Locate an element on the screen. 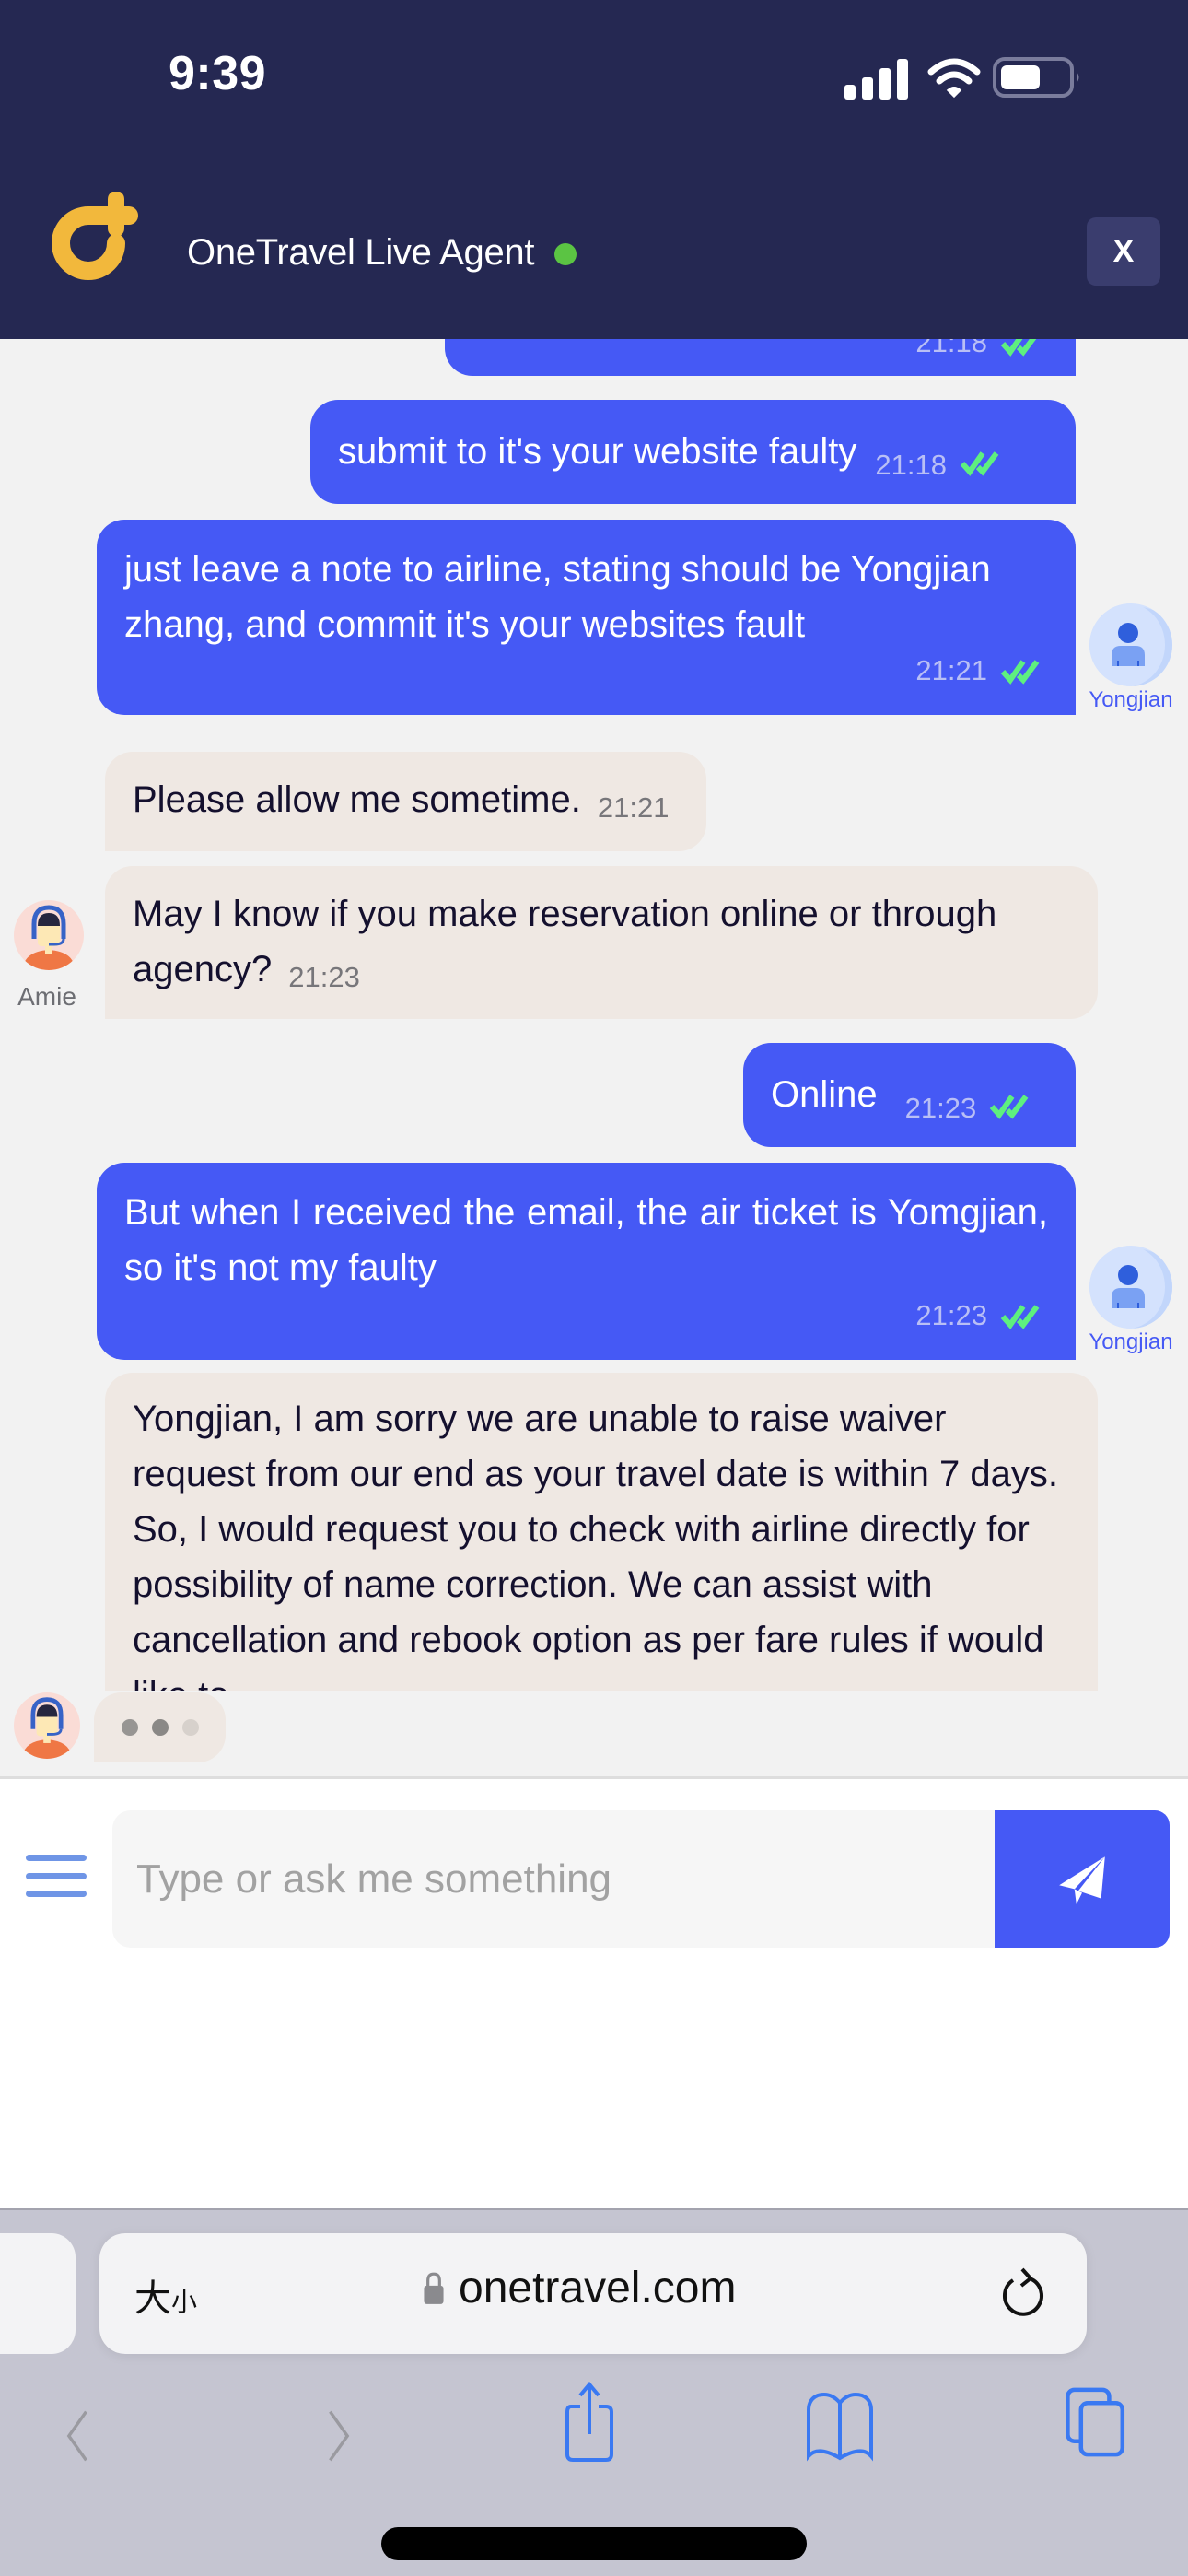  previous-tab-peek is located at coordinates (38, 2293).